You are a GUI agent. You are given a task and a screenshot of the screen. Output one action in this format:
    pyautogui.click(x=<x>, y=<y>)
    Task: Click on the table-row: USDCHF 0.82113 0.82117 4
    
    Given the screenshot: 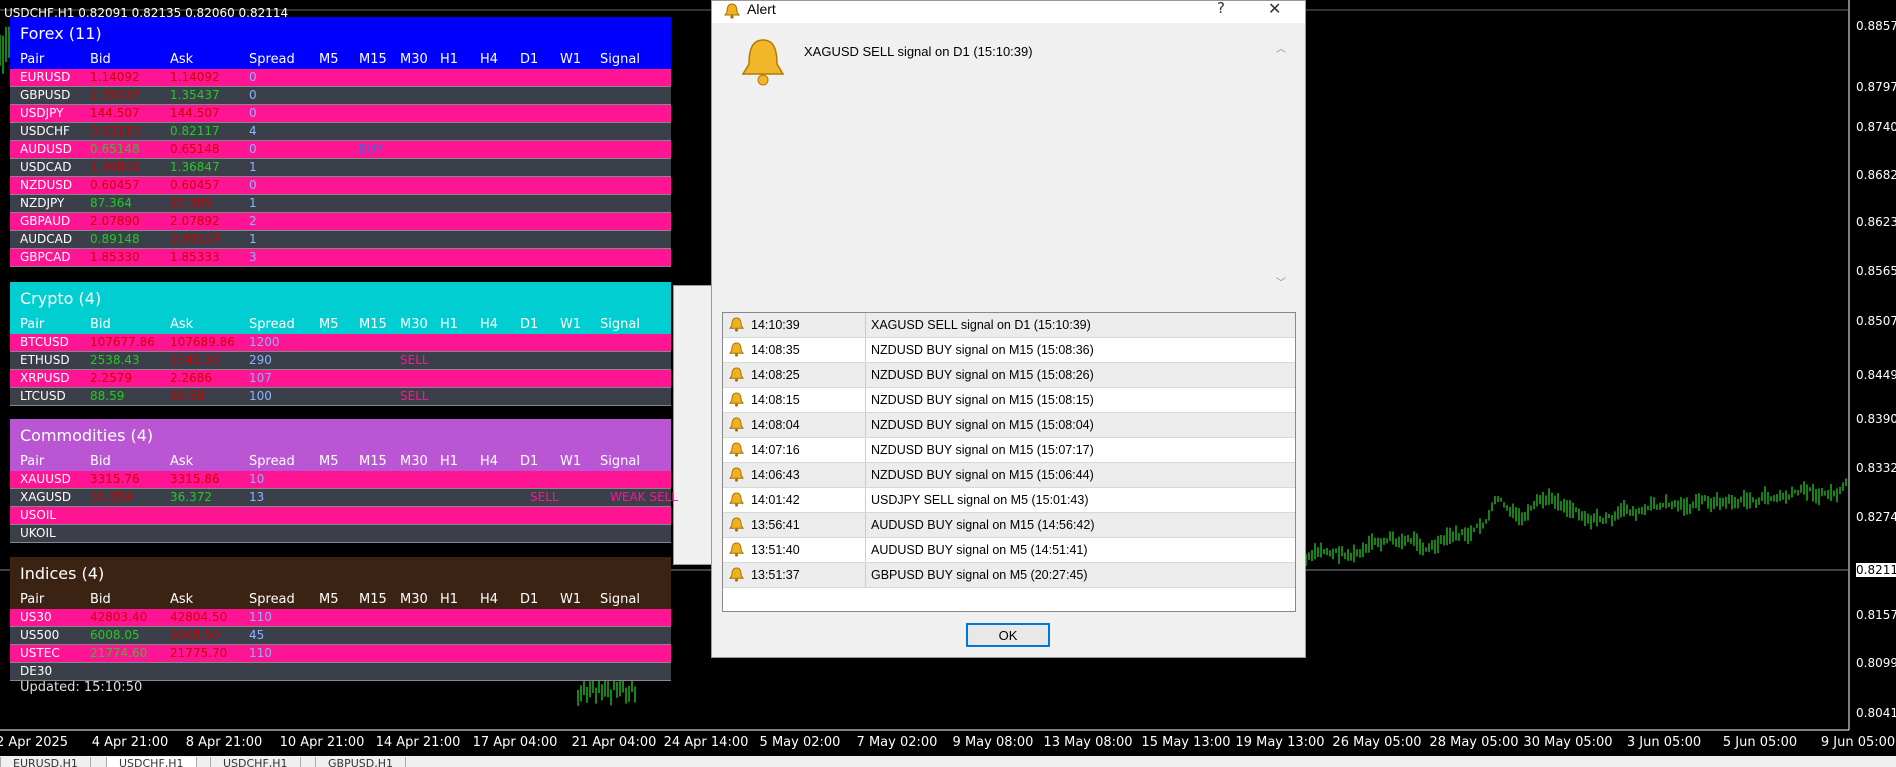 What is the action you would take?
    pyautogui.click(x=340, y=132)
    